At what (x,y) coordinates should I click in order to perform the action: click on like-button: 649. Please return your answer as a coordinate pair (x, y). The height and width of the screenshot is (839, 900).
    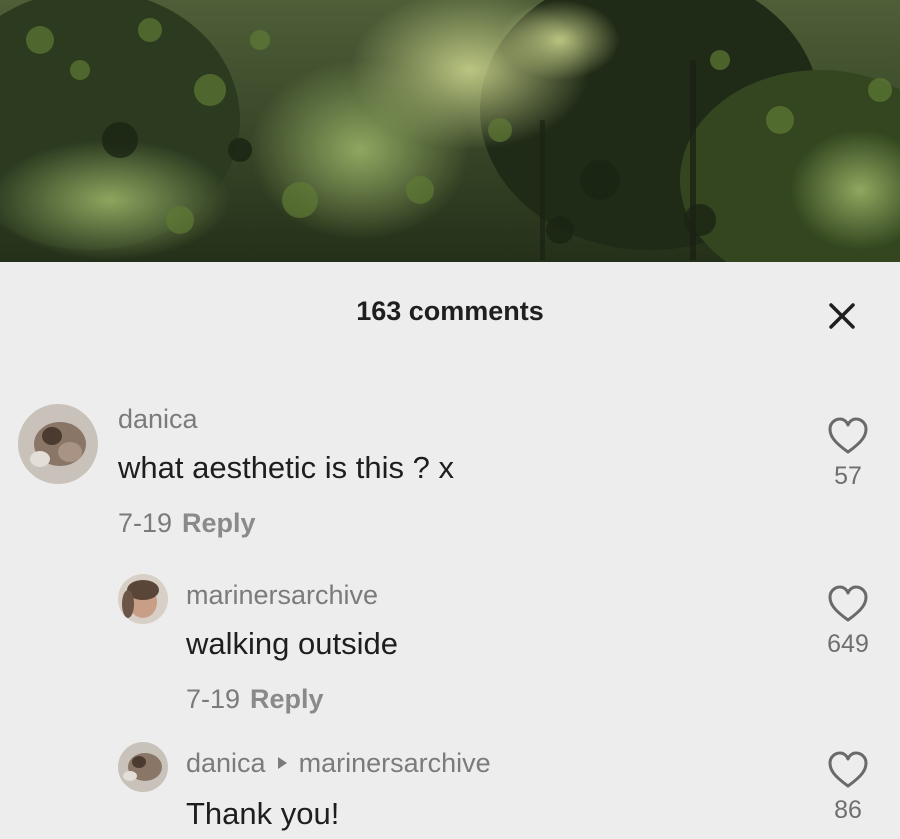
    Looking at the image, I should click on (848, 621).